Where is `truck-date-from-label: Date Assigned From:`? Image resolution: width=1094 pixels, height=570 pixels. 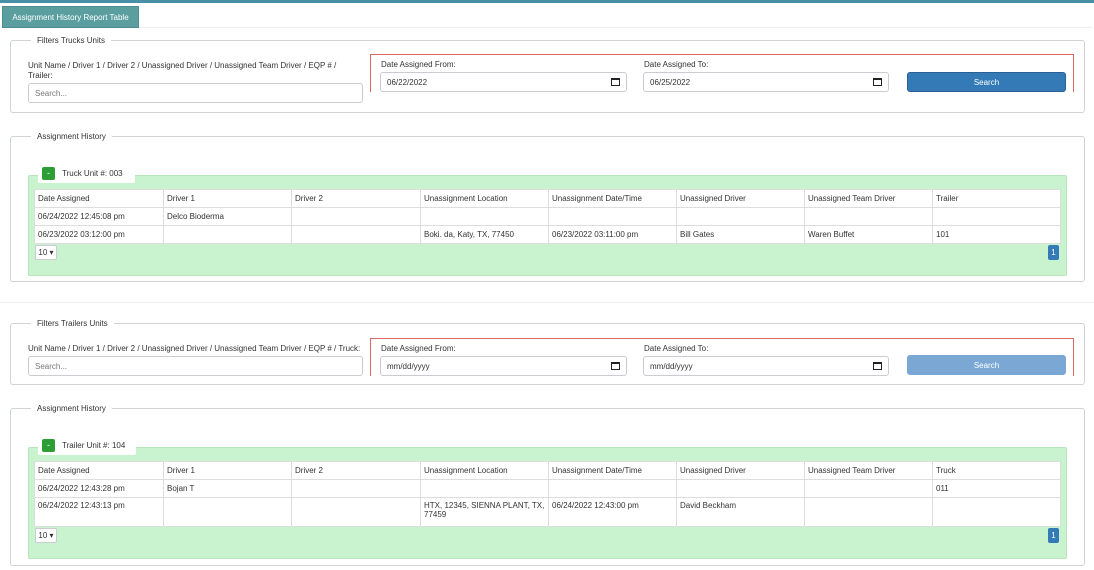
truck-date-from-label: Date Assigned From: is located at coordinates (418, 64).